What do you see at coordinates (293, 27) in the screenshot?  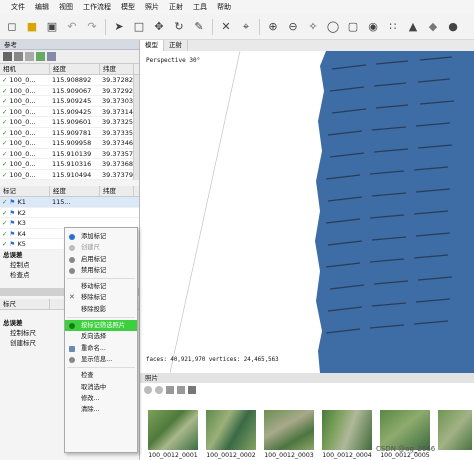 I see `zoom-out-icon: ⊖` at bounding box center [293, 27].